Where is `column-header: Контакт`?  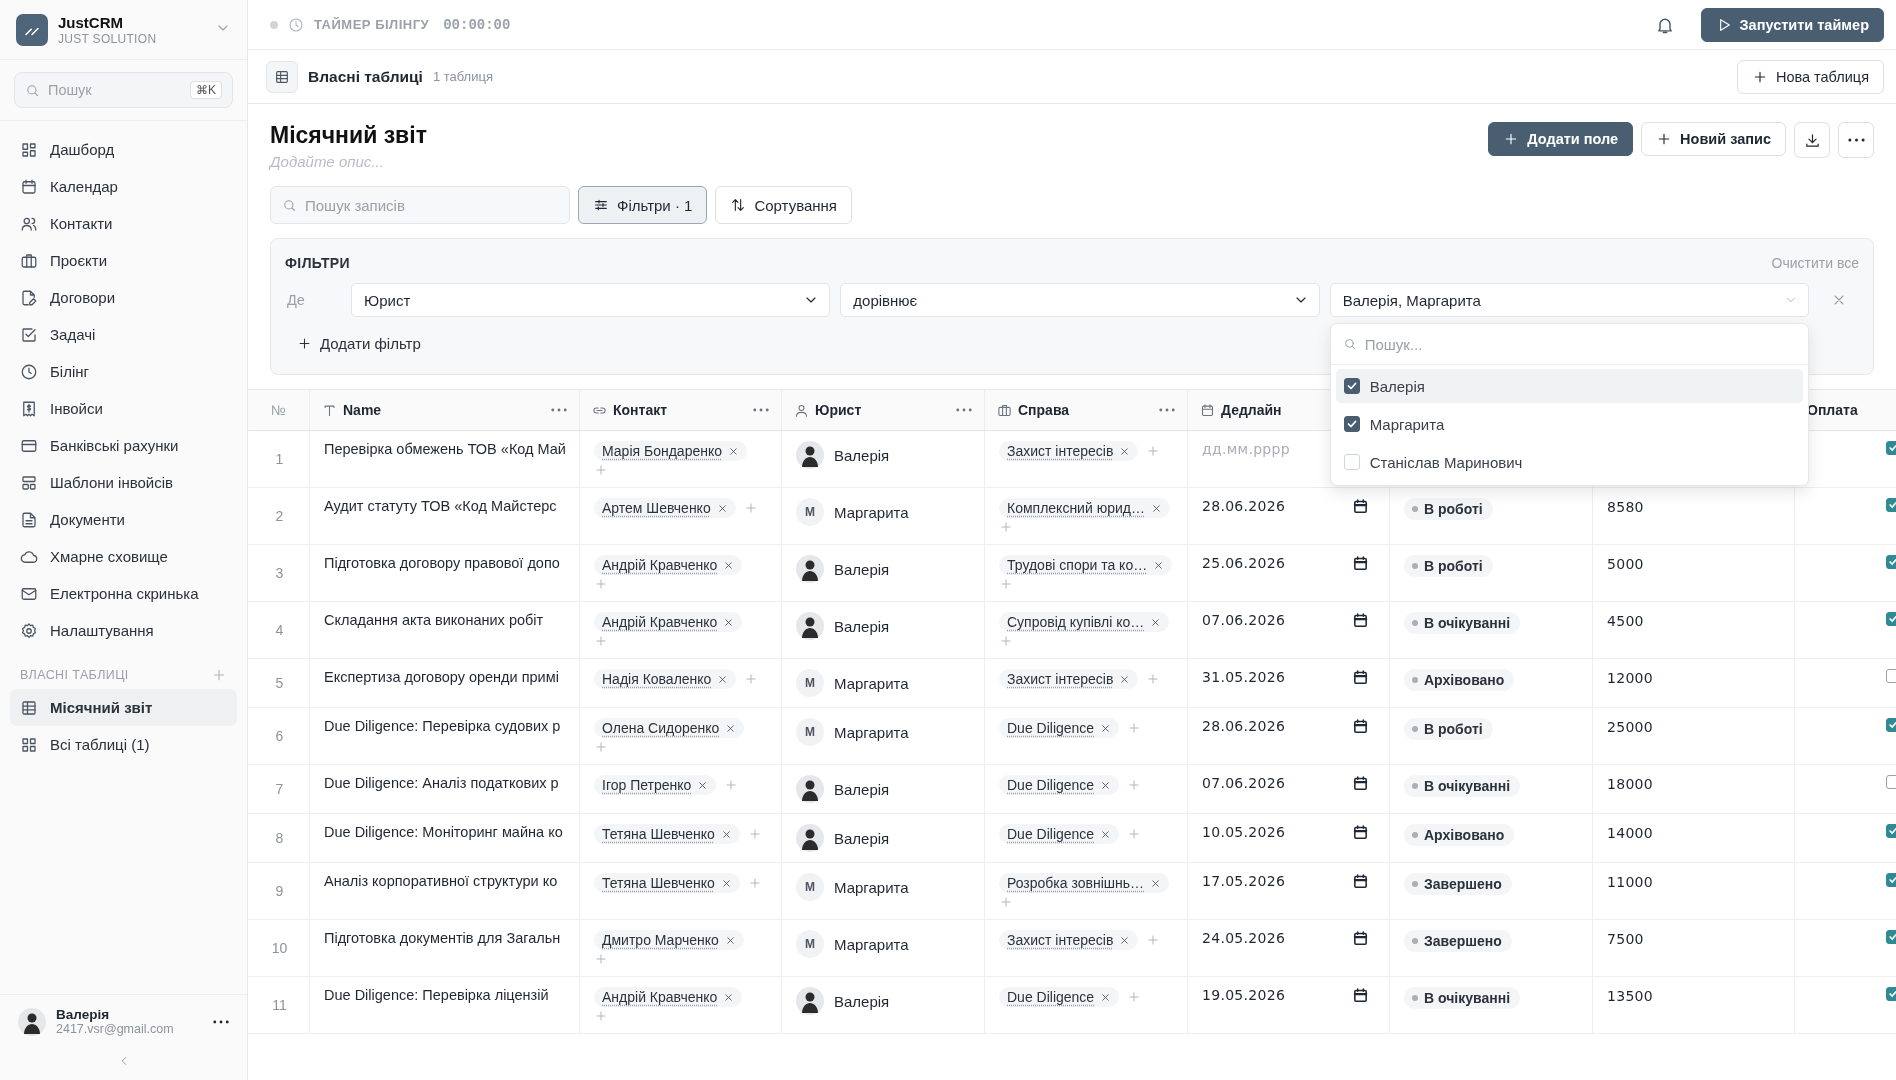 column-header: Контакт is located at coordinates (680, 410).